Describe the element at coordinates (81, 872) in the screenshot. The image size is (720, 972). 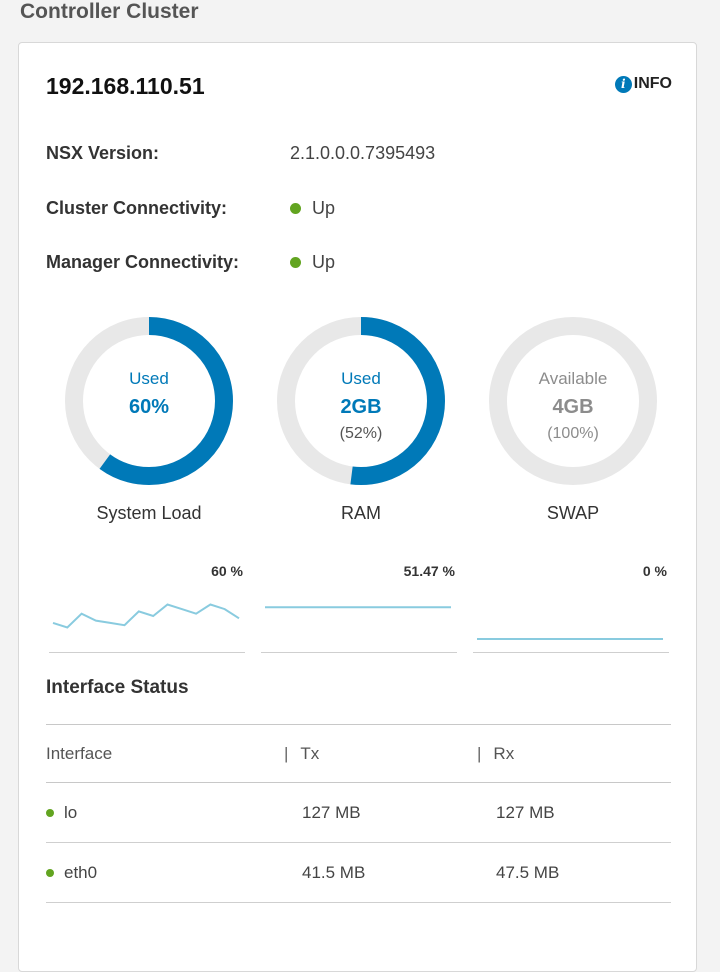
I see `interface-name: eth0` at that location.